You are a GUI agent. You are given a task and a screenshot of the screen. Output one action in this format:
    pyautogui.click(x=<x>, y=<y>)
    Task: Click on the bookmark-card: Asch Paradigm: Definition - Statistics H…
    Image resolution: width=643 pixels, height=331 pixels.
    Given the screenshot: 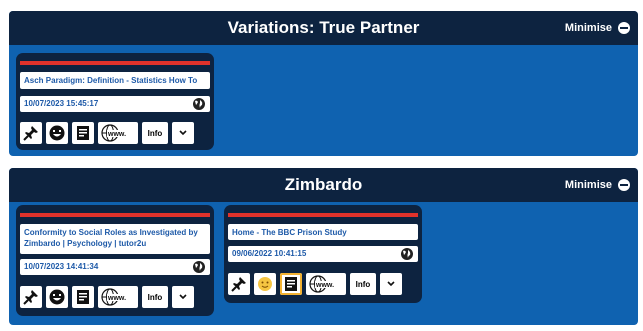 What is the action you would take?
    pyautogui.click(x=115, y=101)
    